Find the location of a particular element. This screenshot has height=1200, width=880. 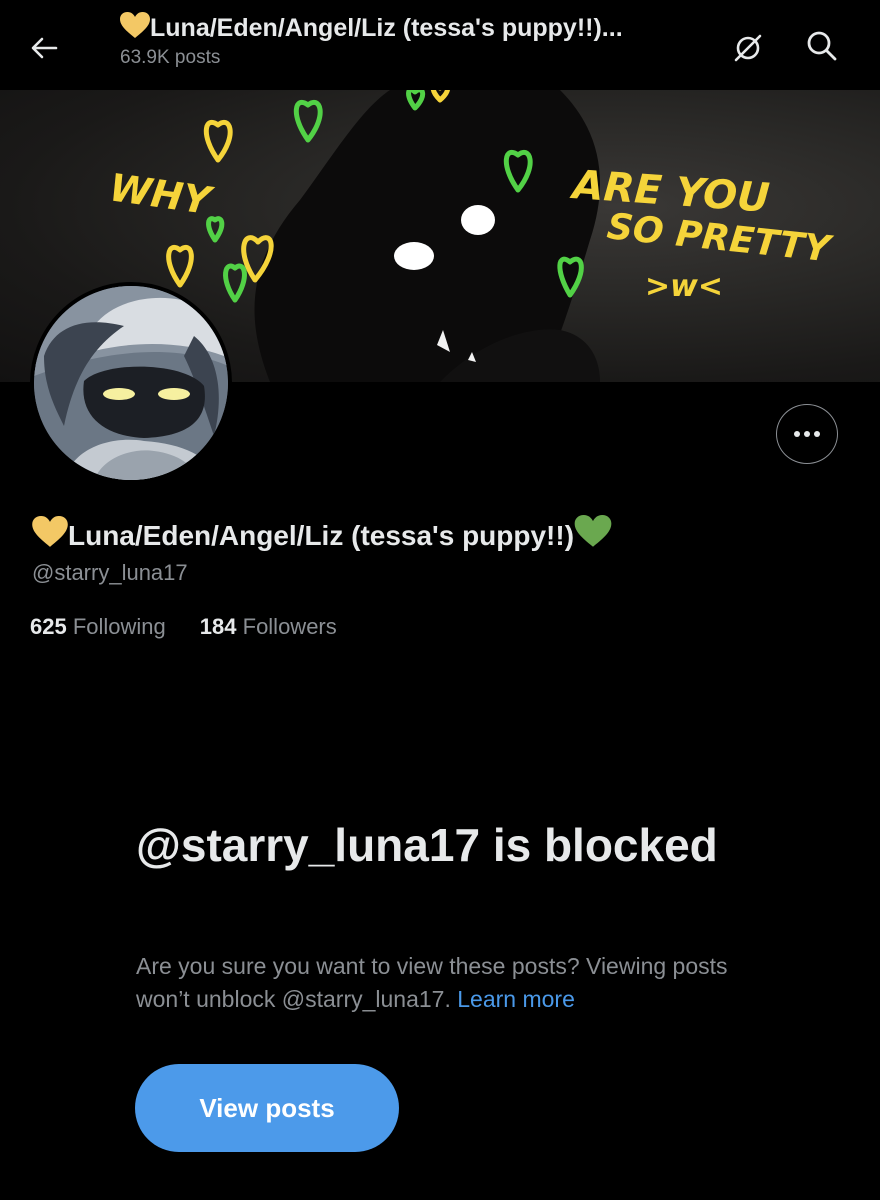

display-name-row: Luna/Eden/Angel/Liz (tessa's puppy!!) is located at coordinates (322, 533).